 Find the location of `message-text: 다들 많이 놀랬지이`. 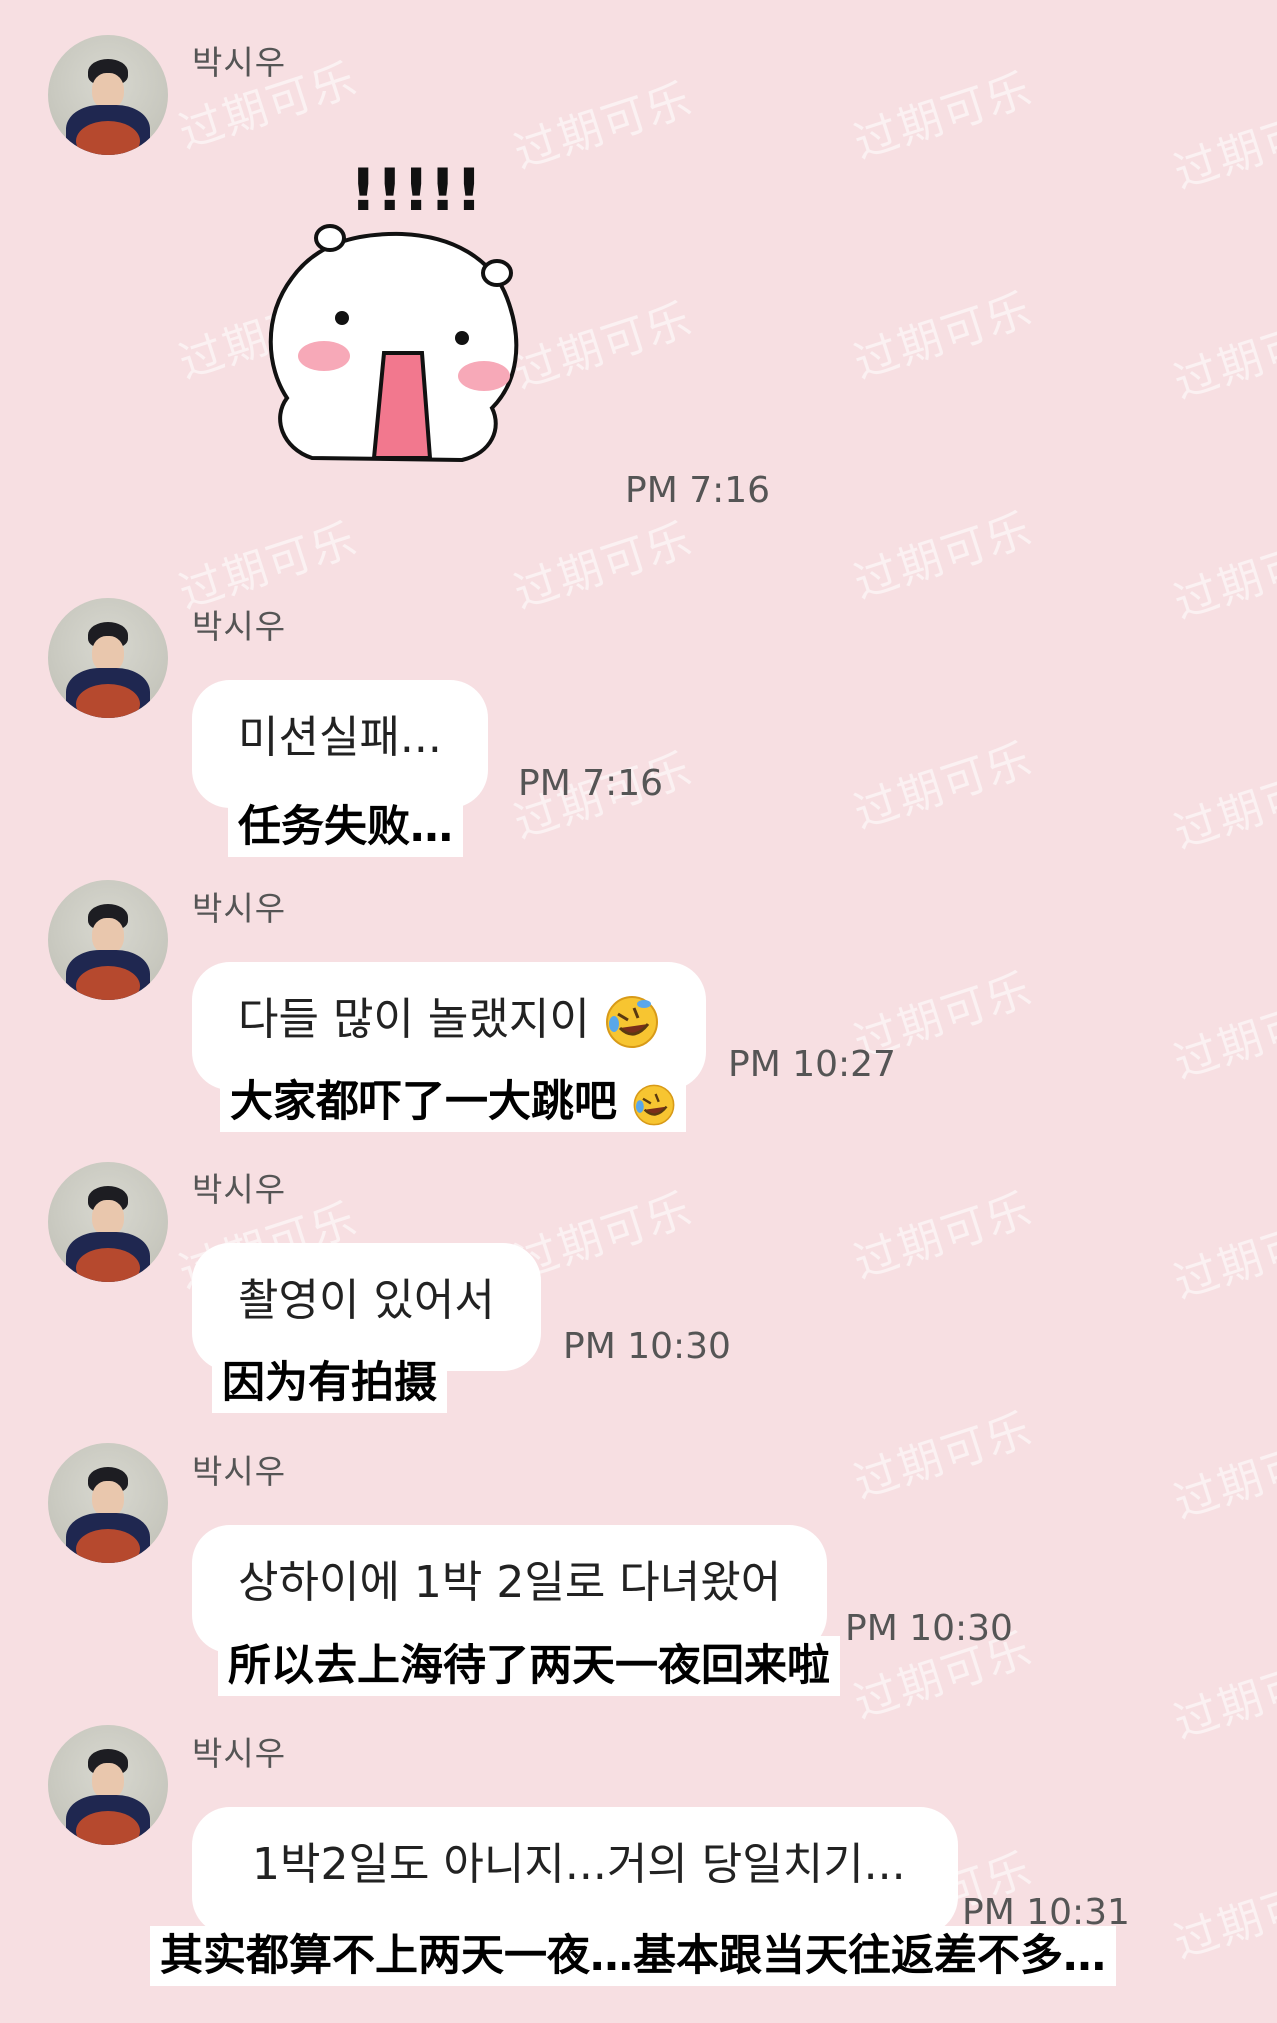

message-text: 다들 많이 놀랬지이 is located at coordinates (414, 1019).